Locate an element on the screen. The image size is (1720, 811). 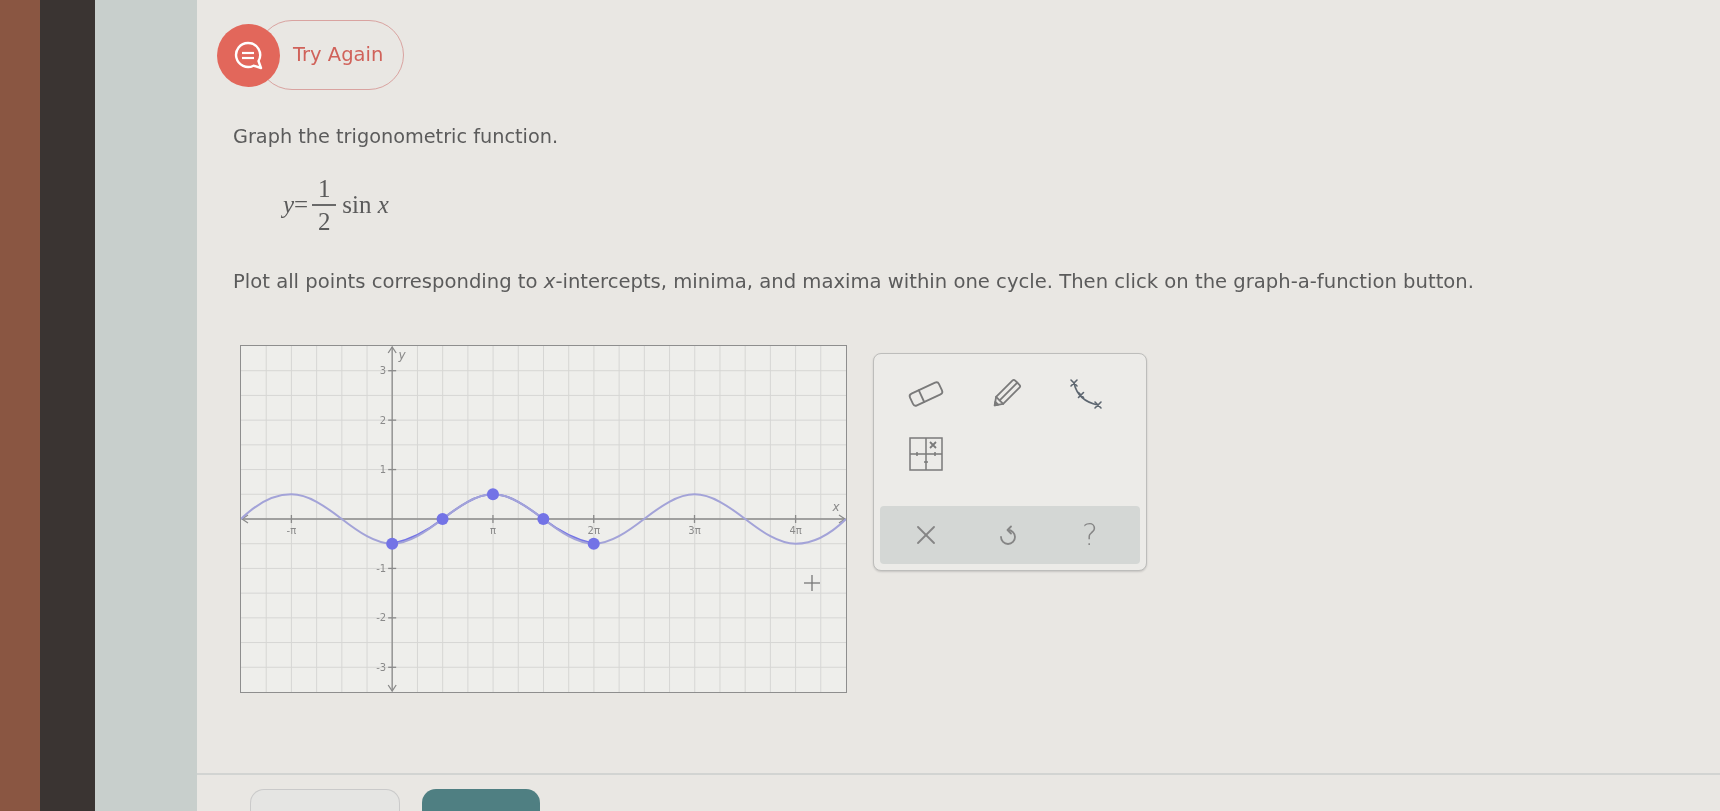
close-icon is located at coordinates (926, 535).